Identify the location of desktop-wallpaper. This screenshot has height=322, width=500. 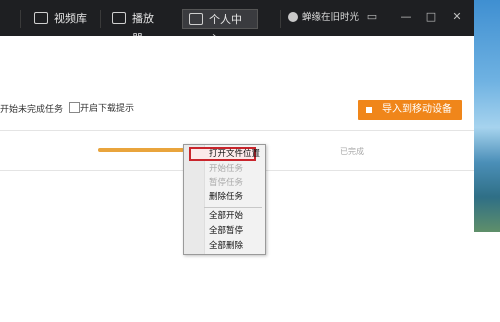
(487, 116).